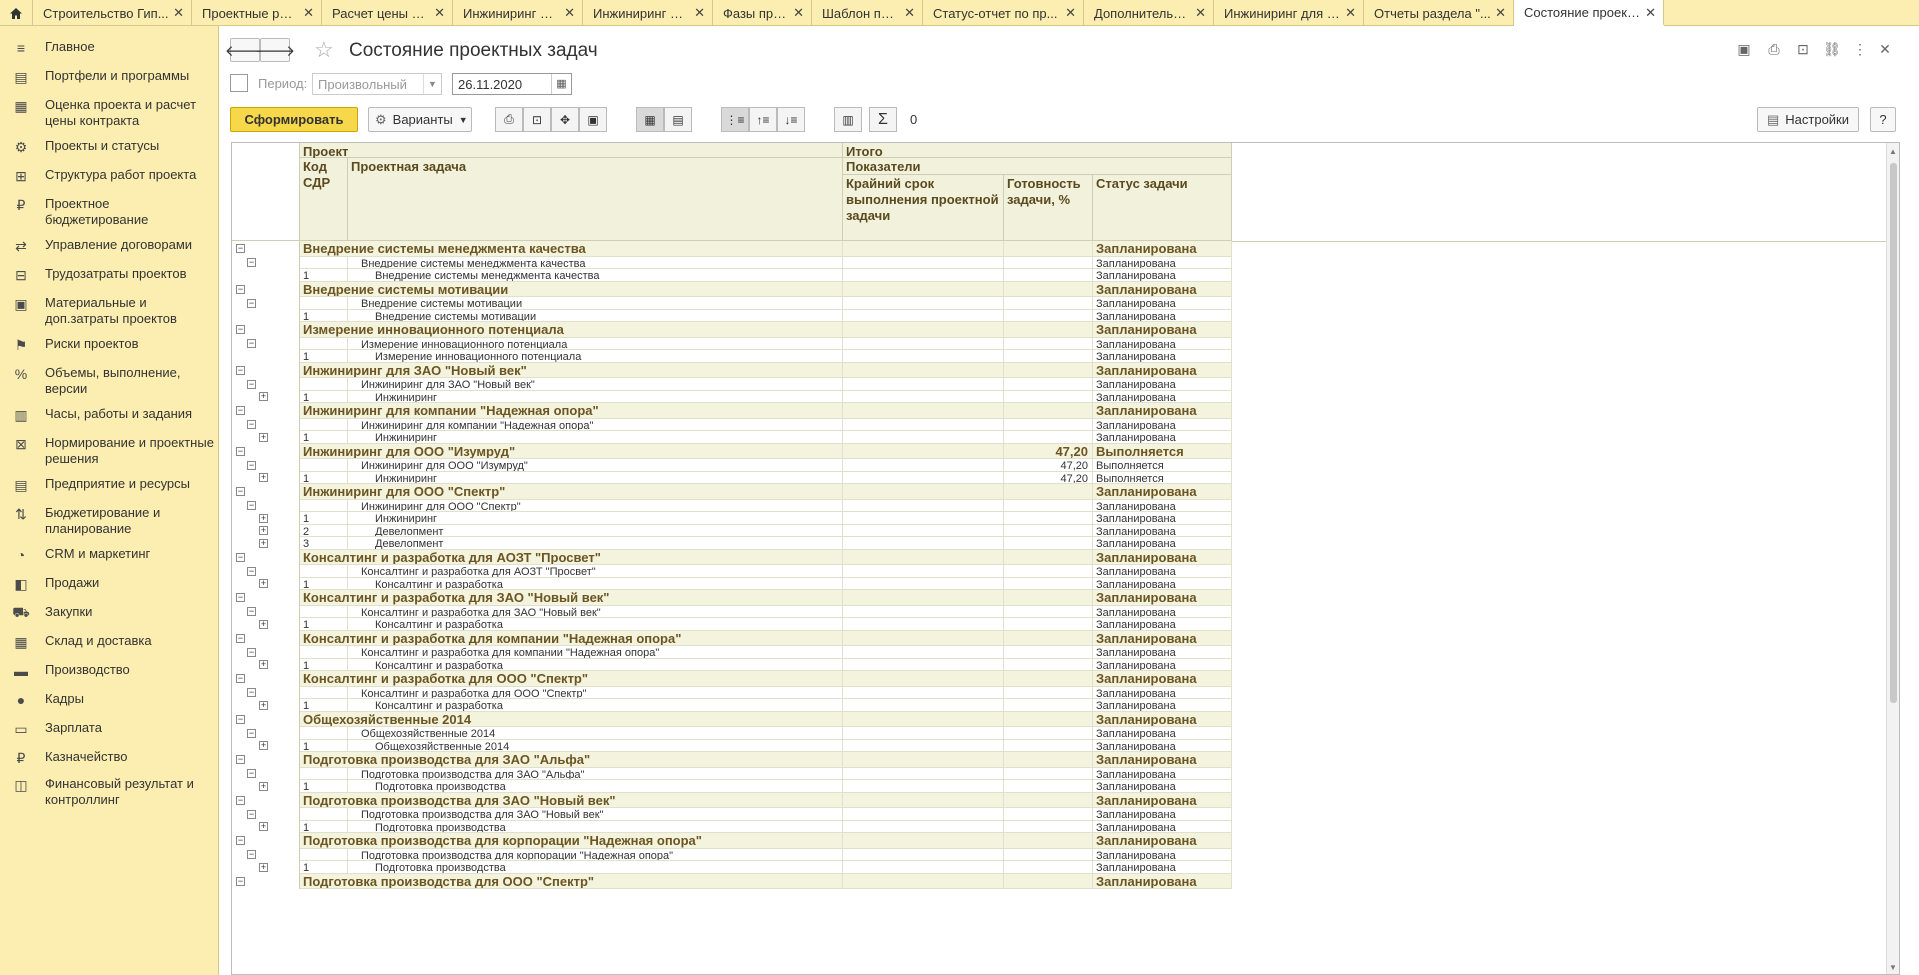 The width and height of the screenshot is (1919, 975). I want to click on table-view-icon: ▦, so click(650, 119).